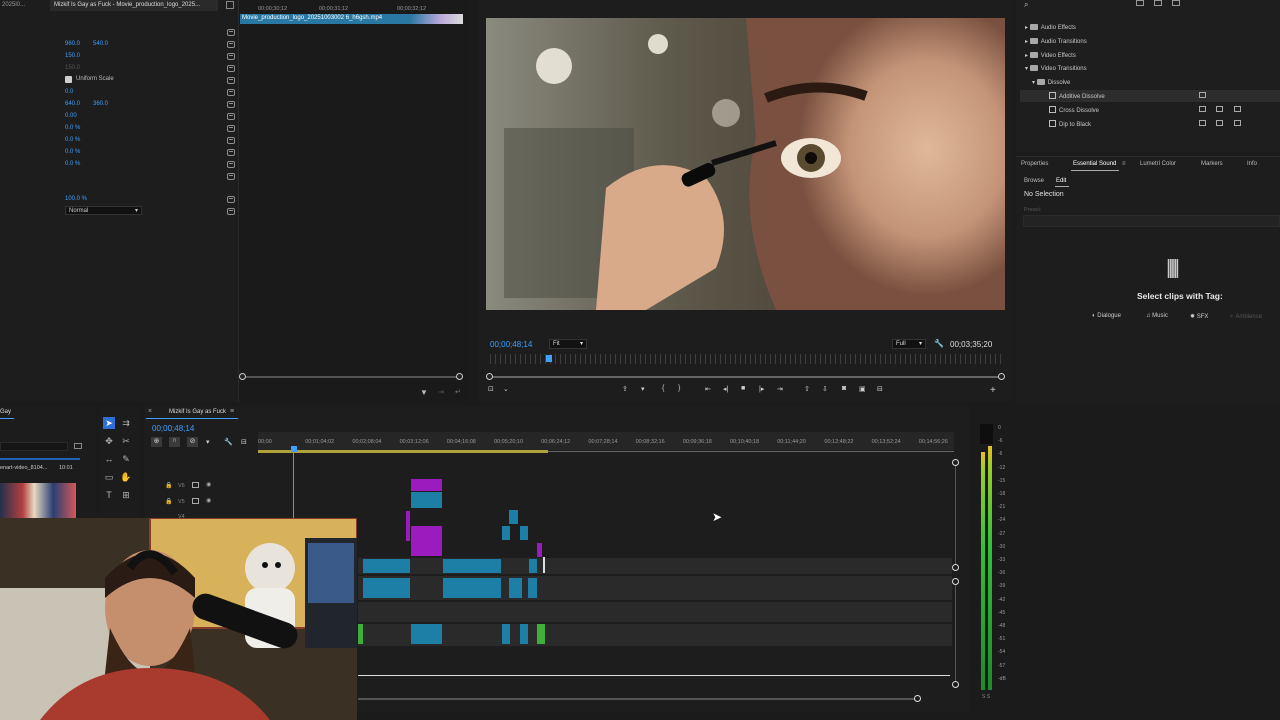 This screenshot has height=720, width=1280. Describe the element at coordinates (1077, 96) in the screenshot. I see `effect-additive-dissolve: Additive Dissolve` at that location.